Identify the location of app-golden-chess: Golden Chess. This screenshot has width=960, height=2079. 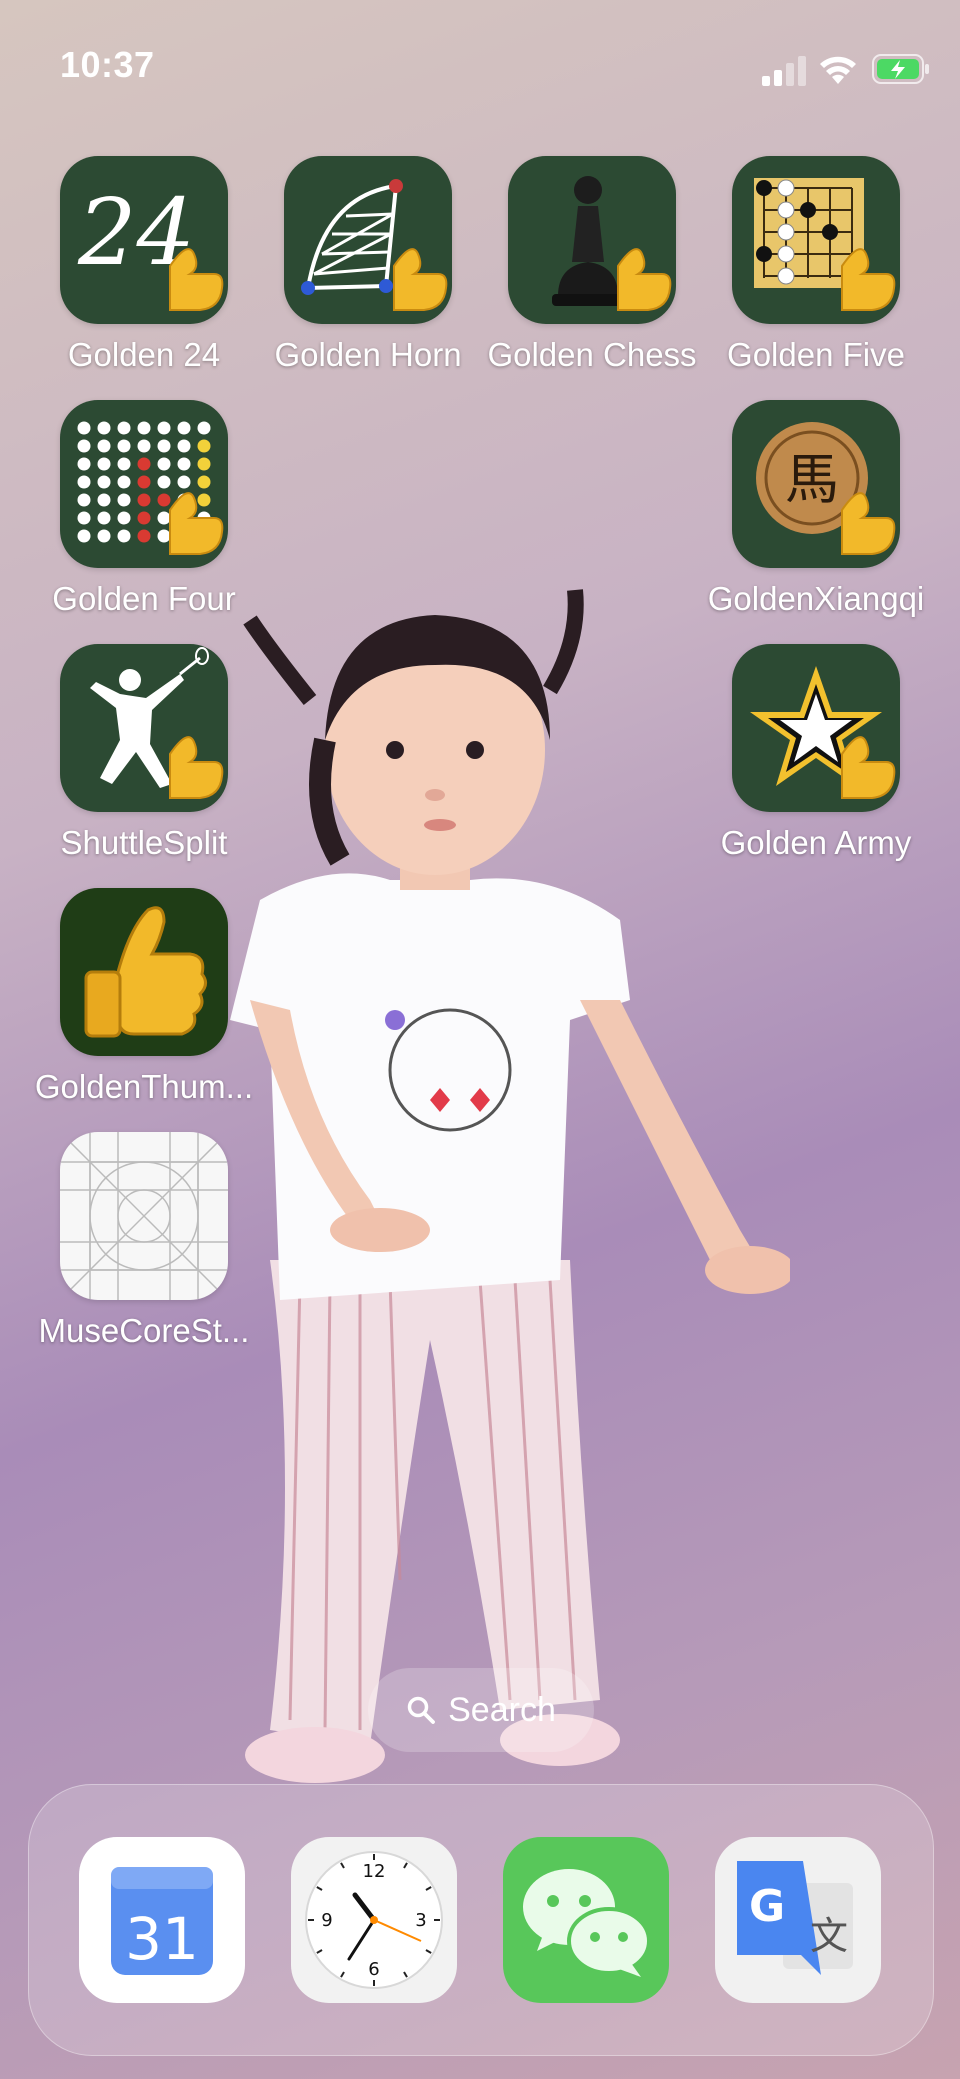
(592, 265).